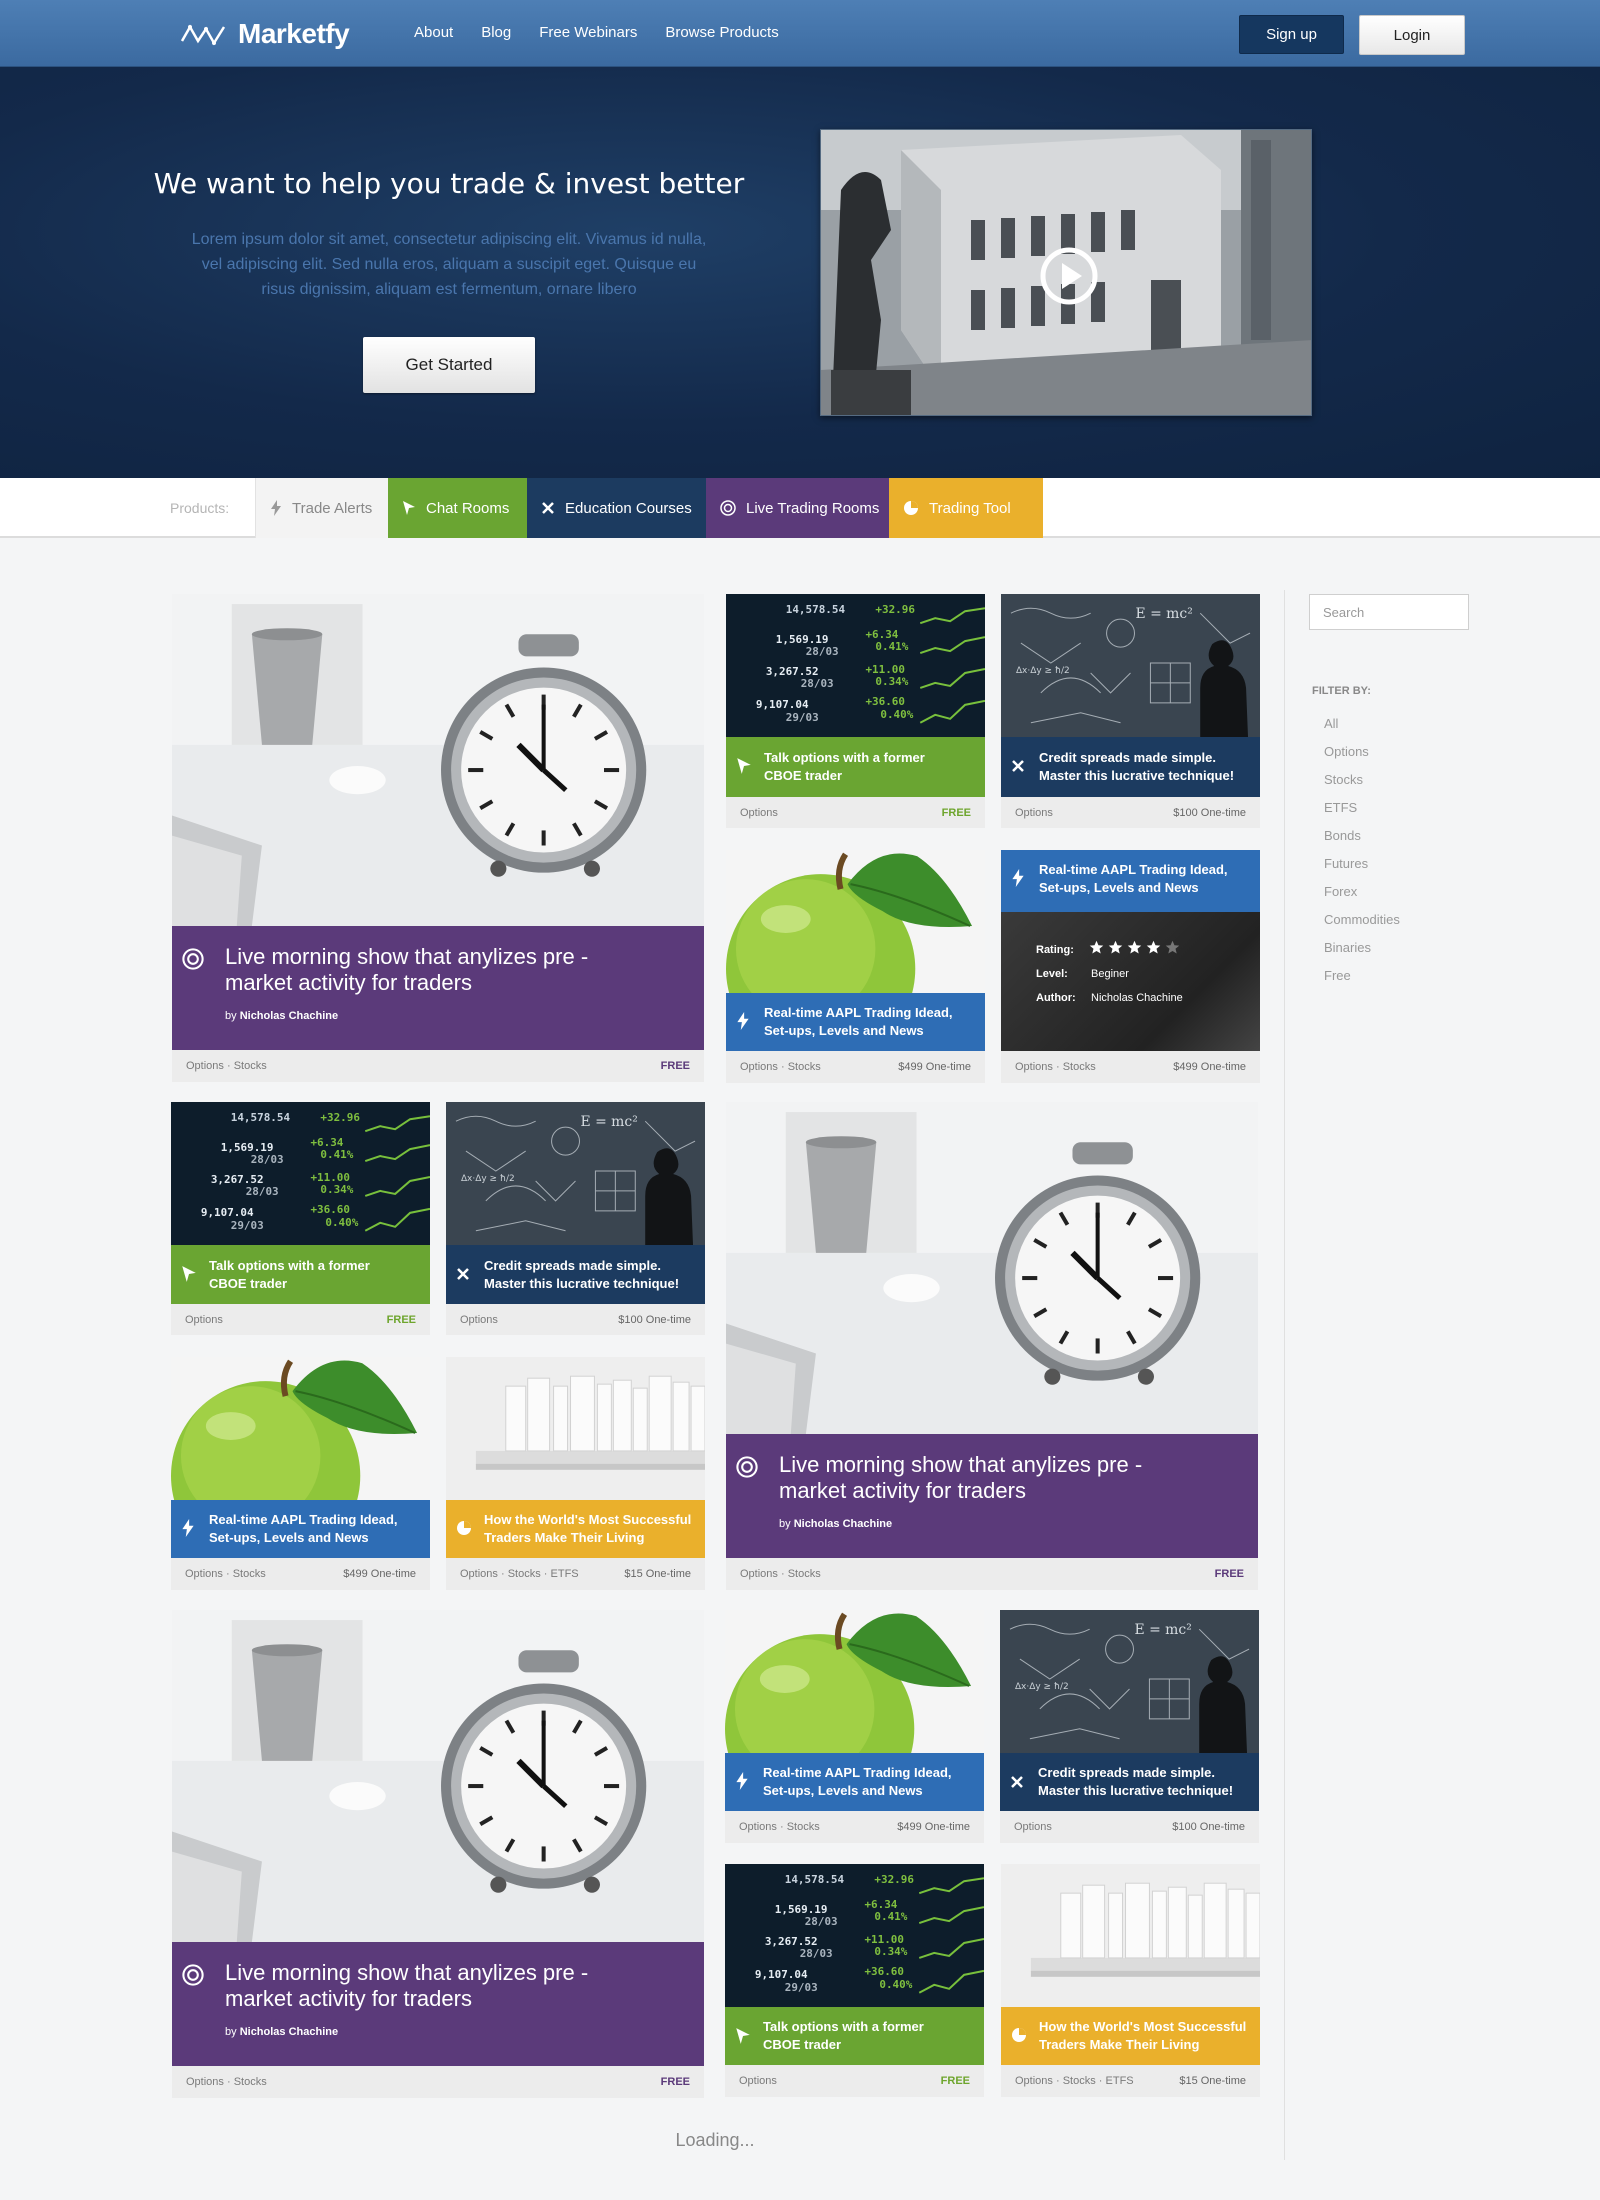  Describe the element at coordinates (468, 508) in the screenshot. I see `tab-label: Chat Rooms` at that location.